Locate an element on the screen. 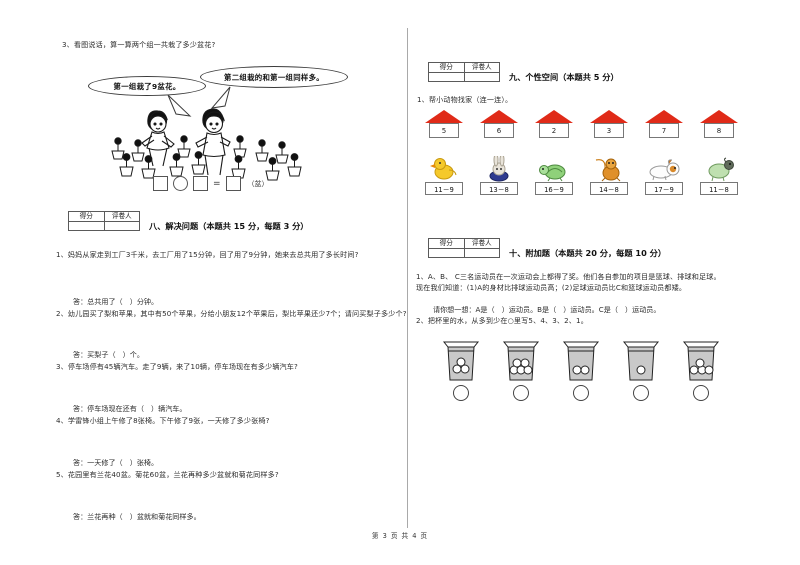 The image size is (800, 565). section-ten-header: 得分 评卷人 十、附加题（本题共 20 分，每题 10 分） is located at coordinates (547, 248).